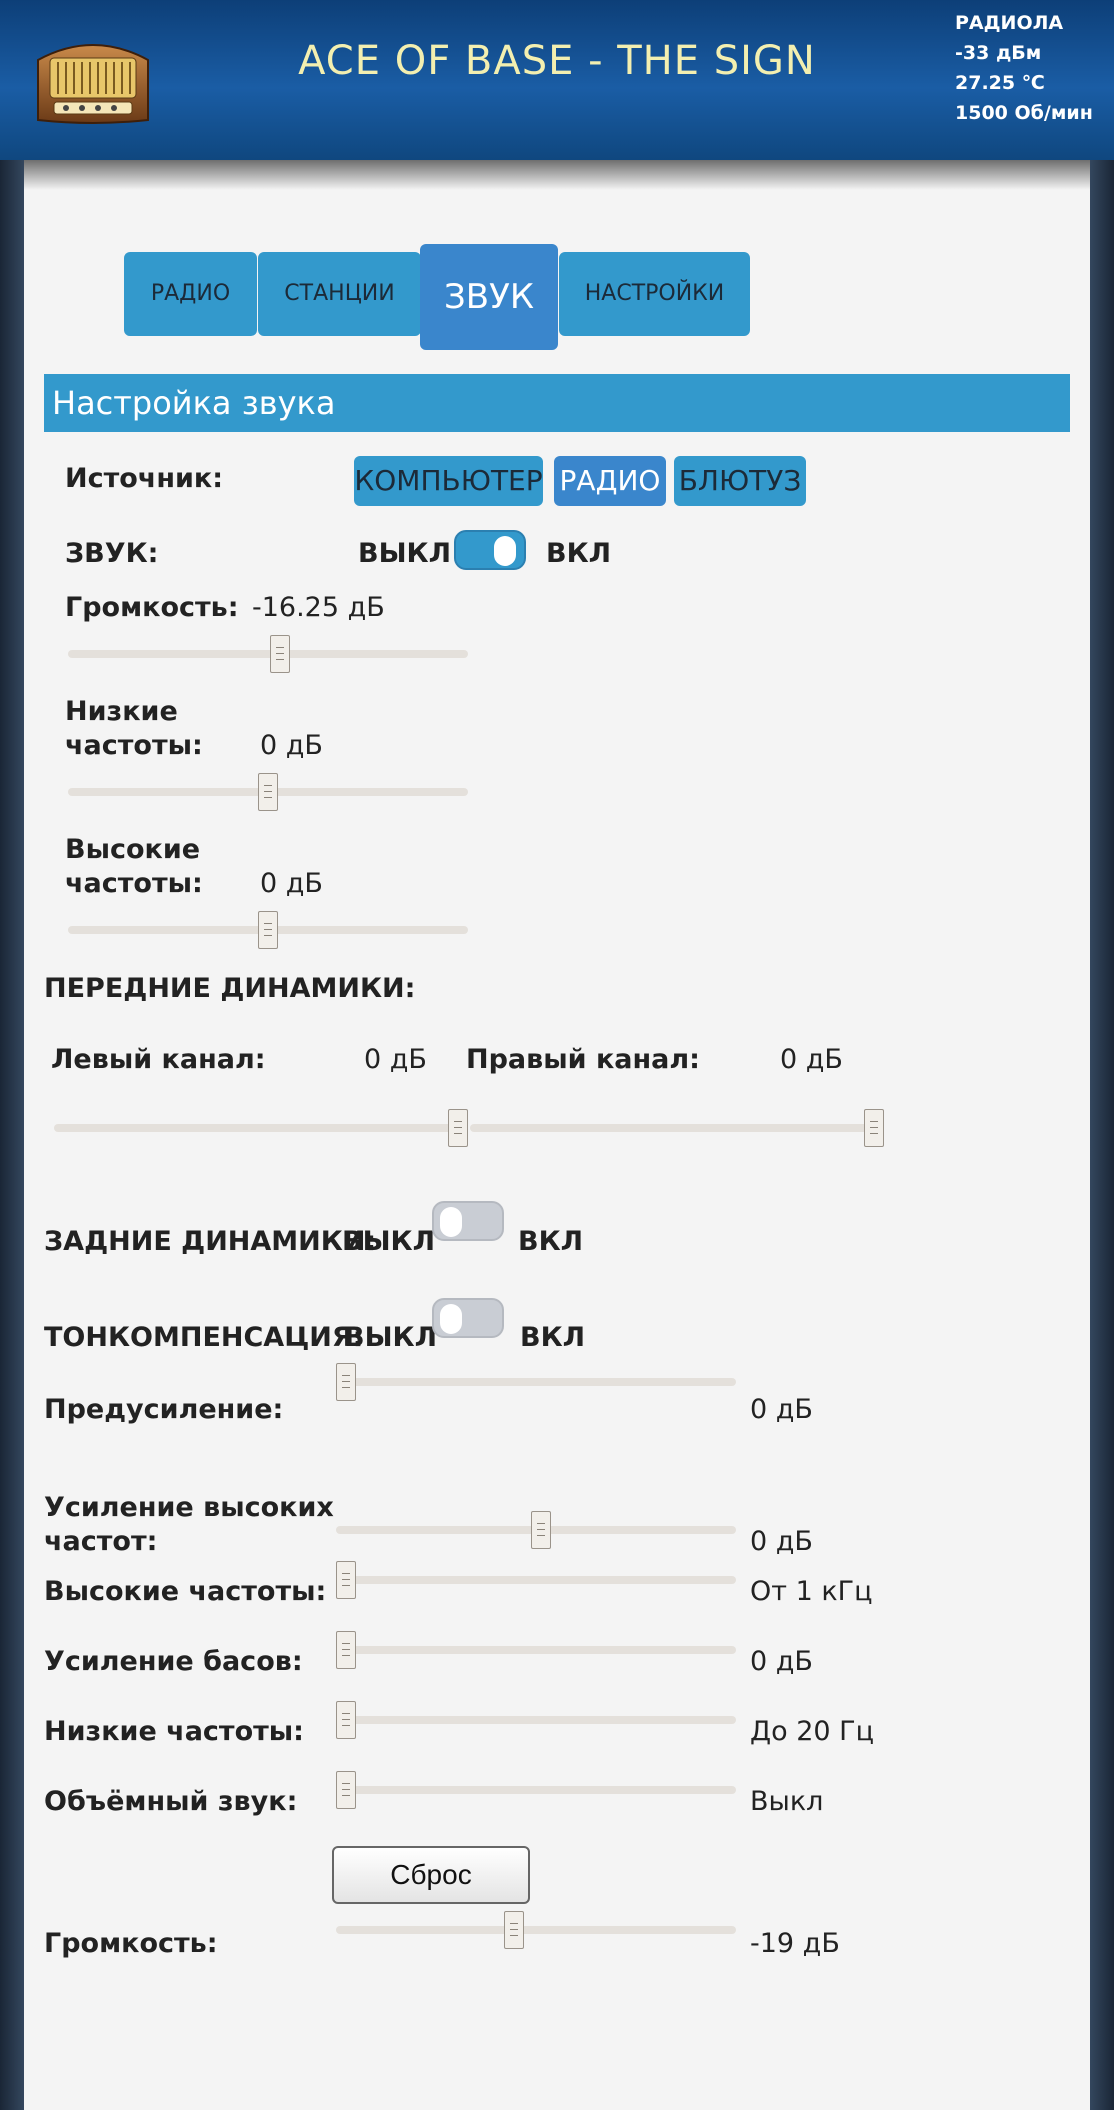 The image size is (1114, 2110). What do you see at coordinates (291, 883) in the screenshot?
I see `treble-value: 0 дБ` at bounding box center [291, 883].